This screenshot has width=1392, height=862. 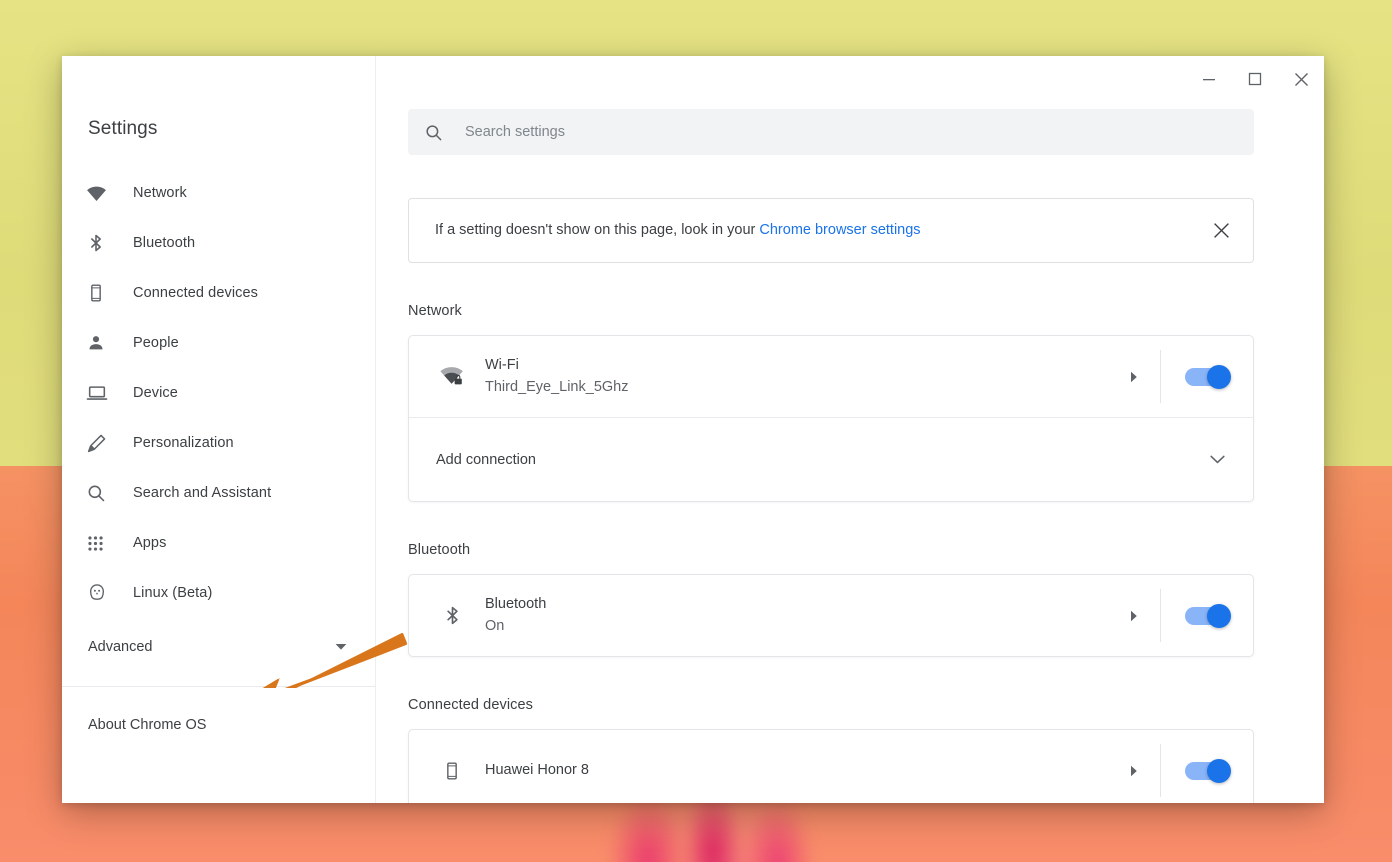 I want to click on sidebar-item-search-and-assistant: Search and Assistant, so click(x=218, y=493).